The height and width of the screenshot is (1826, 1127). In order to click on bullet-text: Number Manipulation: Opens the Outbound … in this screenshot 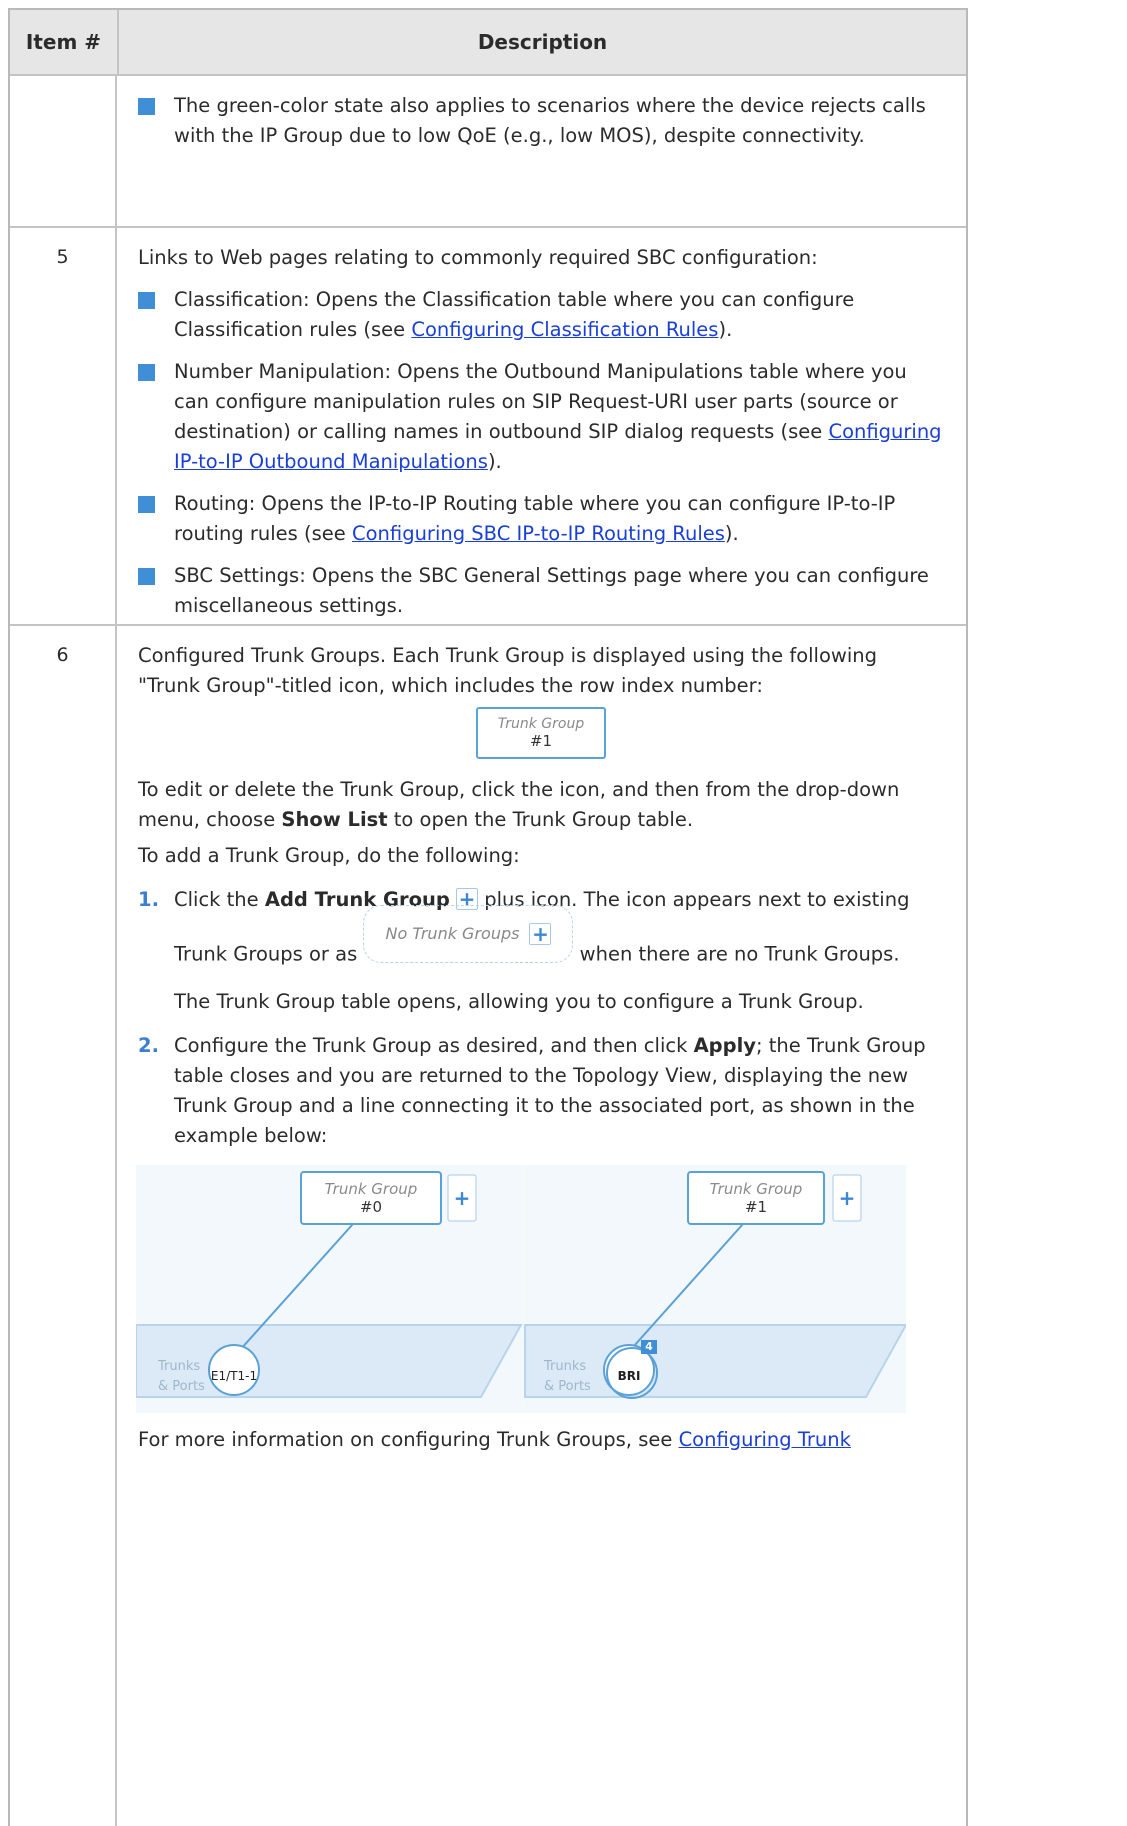, I will do `click(540, 401)`.